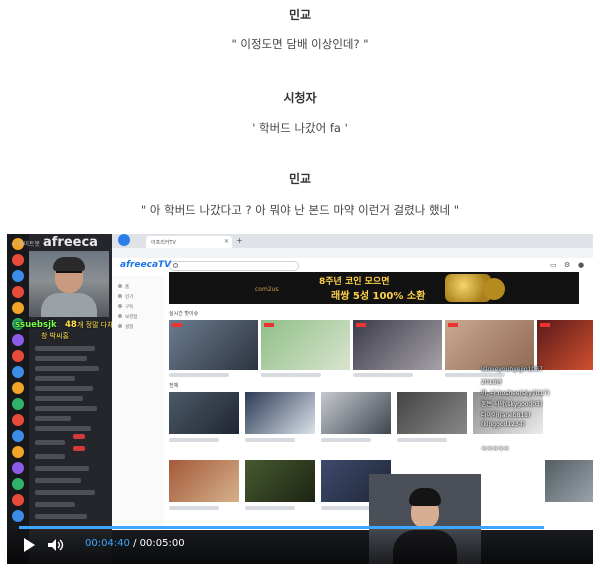 The image size is (600, 571). Describe the element at coordinates (226, 241) in the screenshot. I see `close-icon: ✕` at that location.